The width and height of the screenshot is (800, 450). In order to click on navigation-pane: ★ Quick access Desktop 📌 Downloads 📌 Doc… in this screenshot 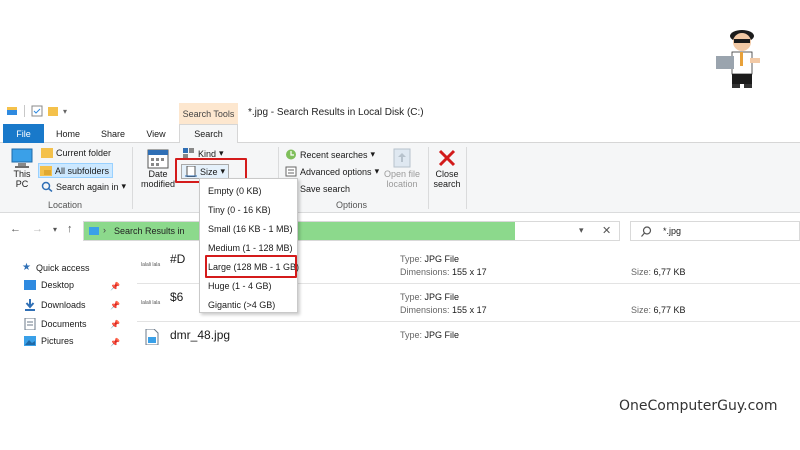, I will do `click(65, 301)`.